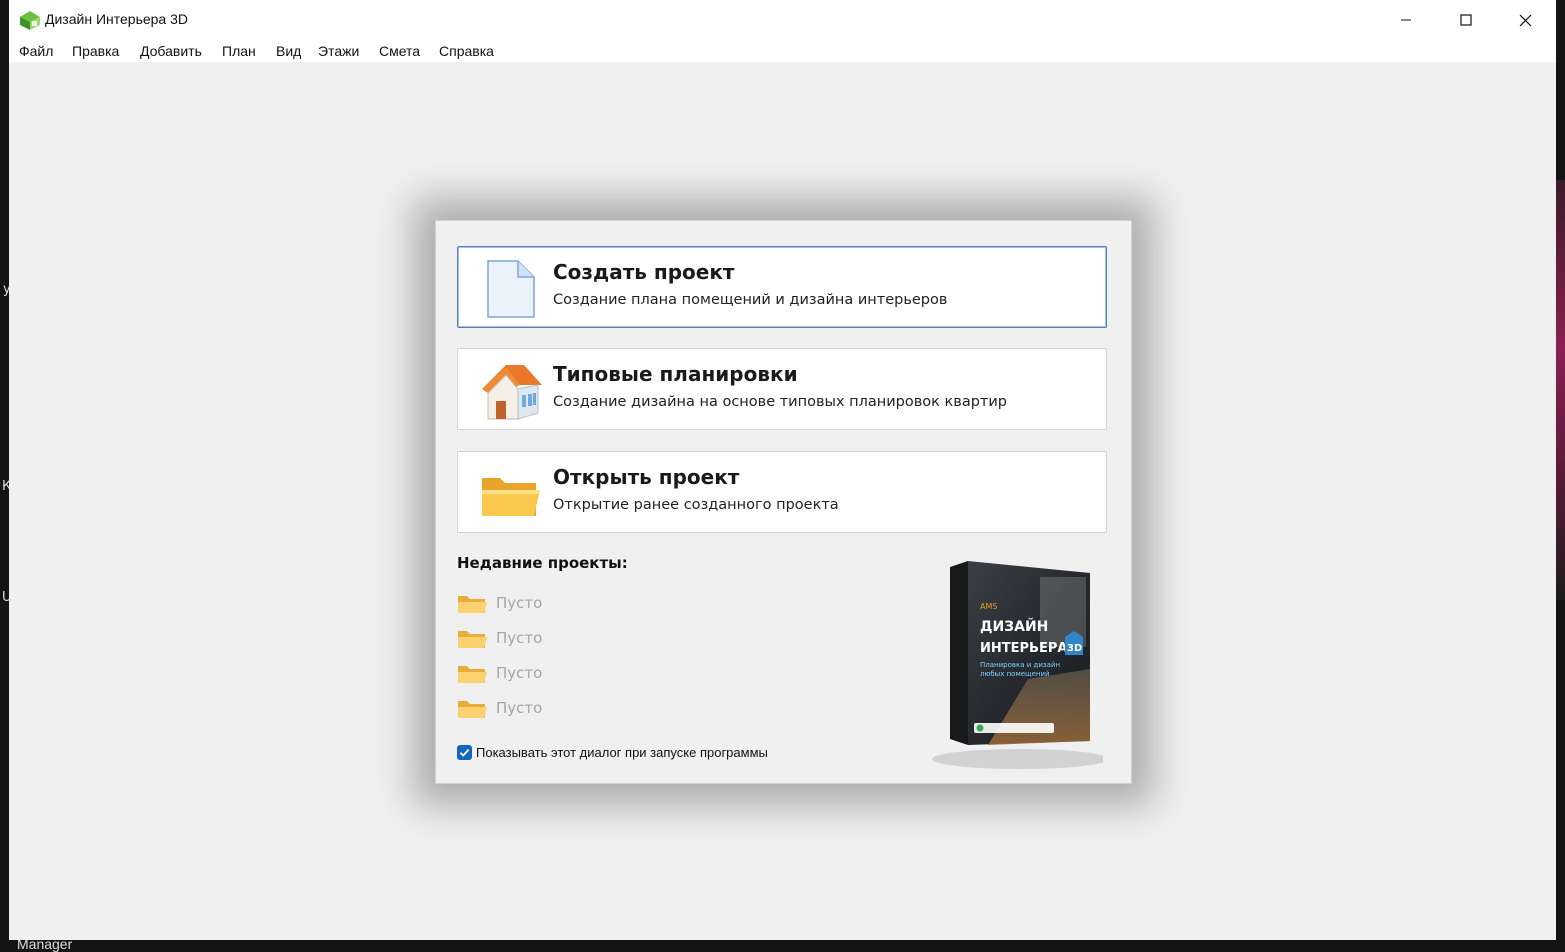 The width and height of the screenshot is (1565, 952). Describe the element at coordinates (542, 563) in the screenshot. I see `recent-projects-heading: Недавние проекты:` at that location.